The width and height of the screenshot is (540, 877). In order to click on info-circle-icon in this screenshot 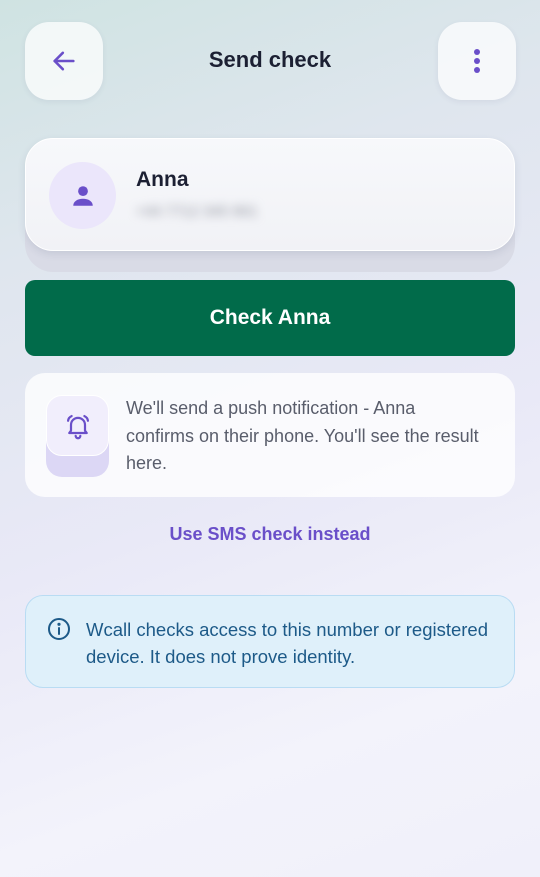, I will do `click(59, 629)`.